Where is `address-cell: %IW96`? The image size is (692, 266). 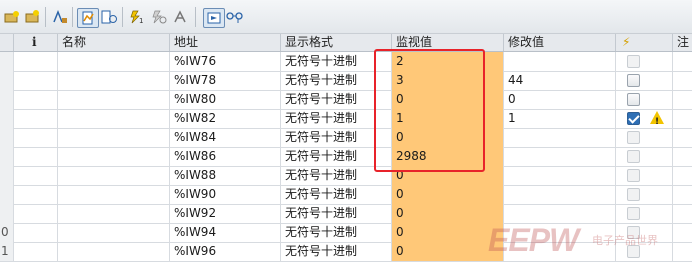
address-cell: %IW96 is located at coordinates (225, 251).